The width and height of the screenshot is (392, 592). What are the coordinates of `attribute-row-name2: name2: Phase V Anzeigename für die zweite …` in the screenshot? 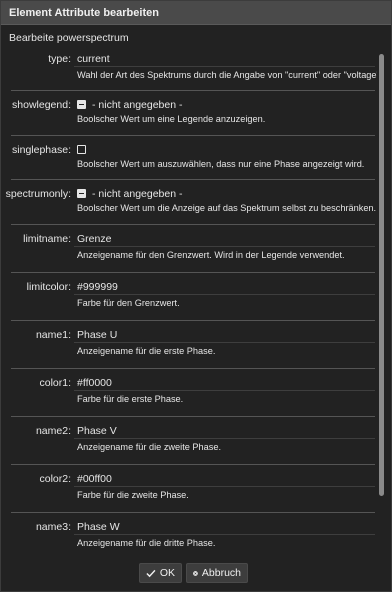 It's located at (189, 441).